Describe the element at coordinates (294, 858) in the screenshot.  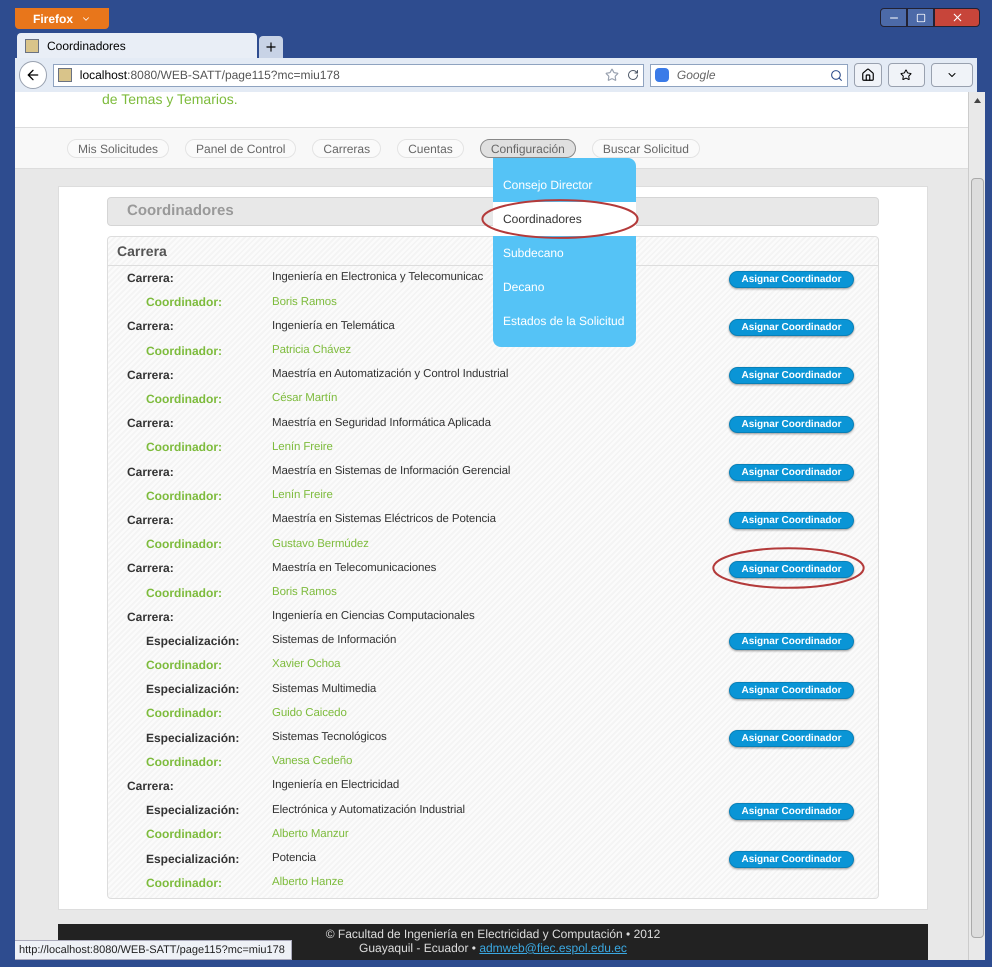
I see `row-value: Potencia` at that location.